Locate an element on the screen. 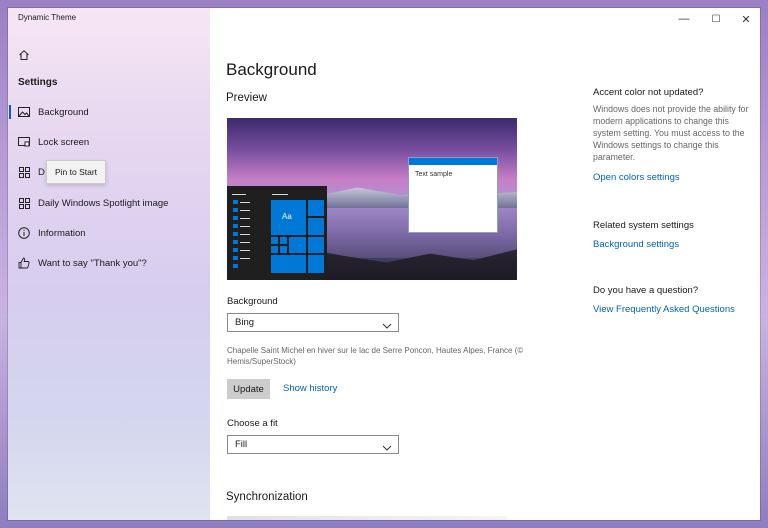  preview-sample-window: Text sample is located at coordinates (453, 195).